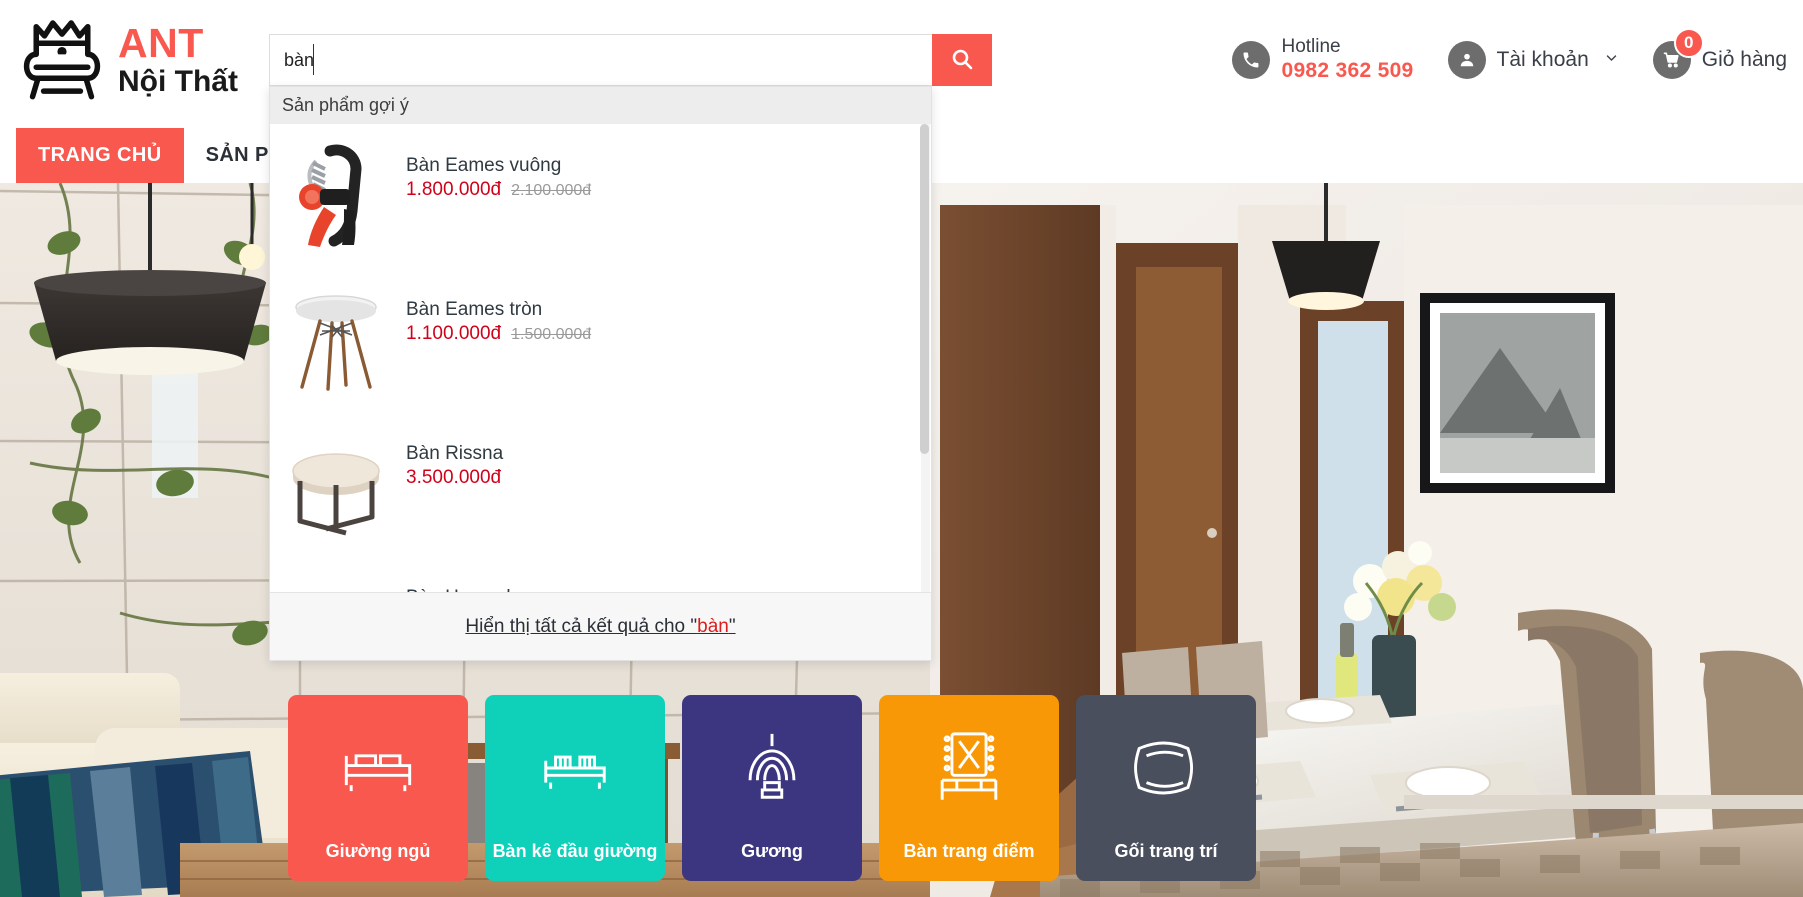 Image resolution: width=1803 pixels, height=897 pixels. Describe the element at coordinates (345, 105) in the screenshot. I see `suggestions-heading-label: Sản phẩm gợi ý` at that location.